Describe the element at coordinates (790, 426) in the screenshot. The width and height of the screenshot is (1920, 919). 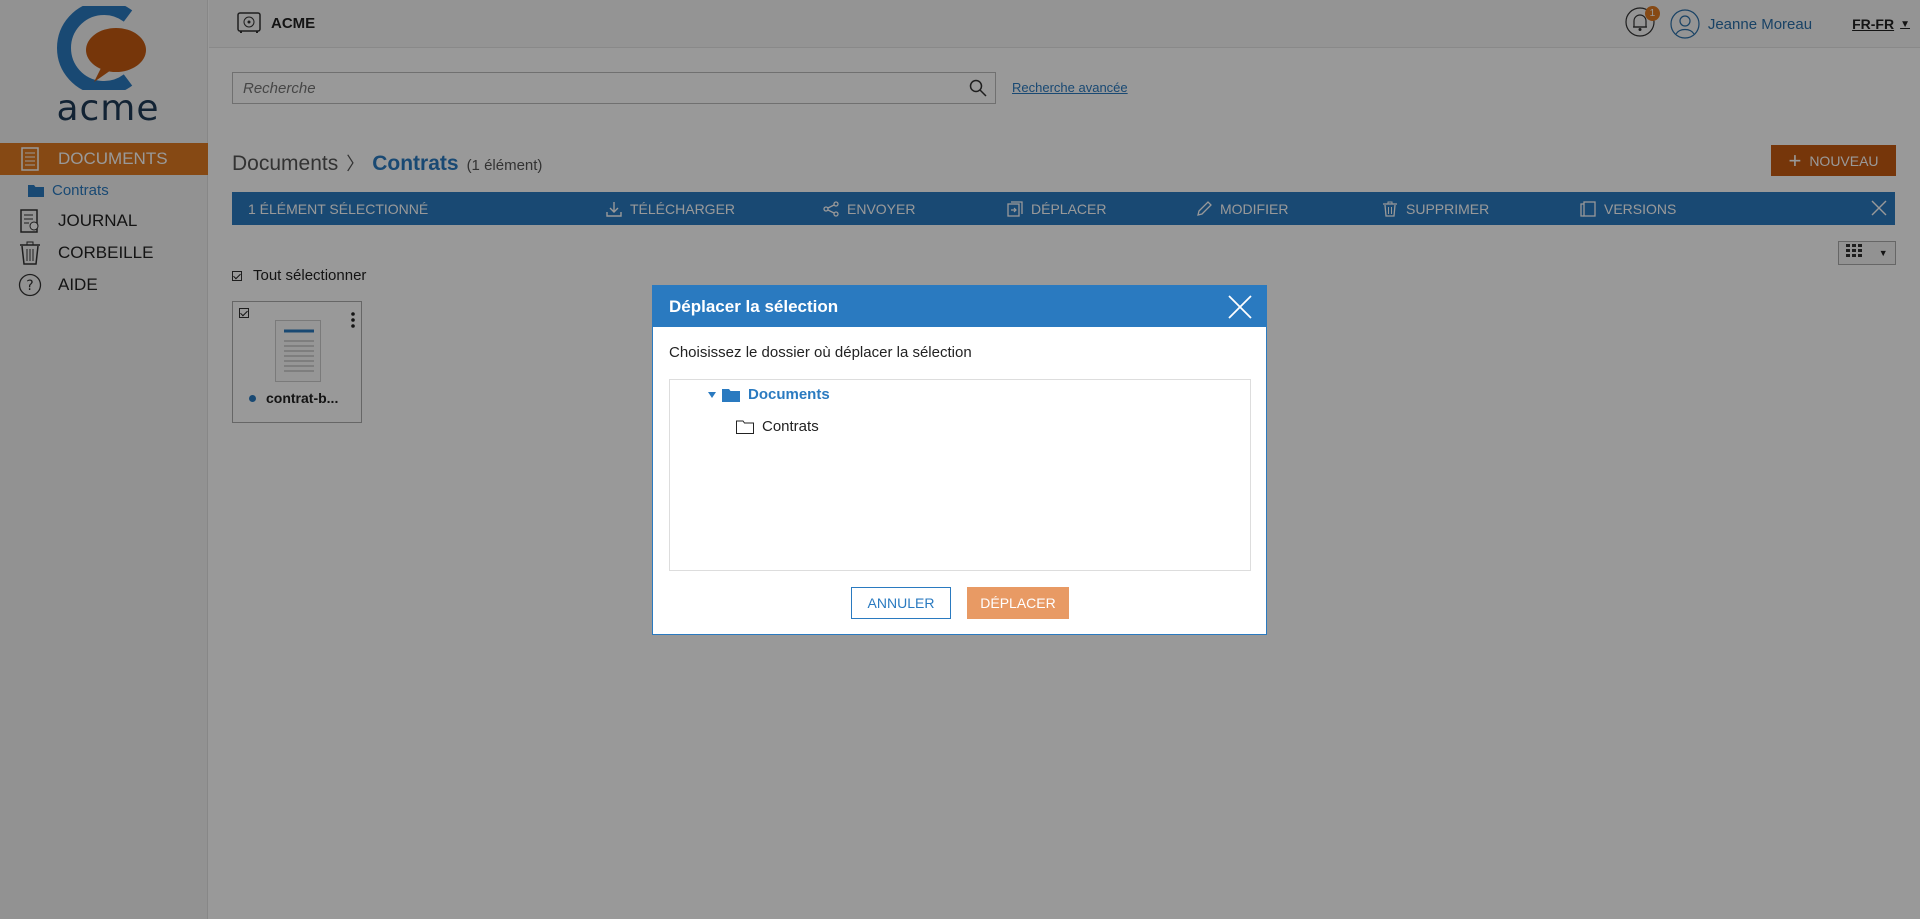
I see `tree-node-label: Contrats` at that location.